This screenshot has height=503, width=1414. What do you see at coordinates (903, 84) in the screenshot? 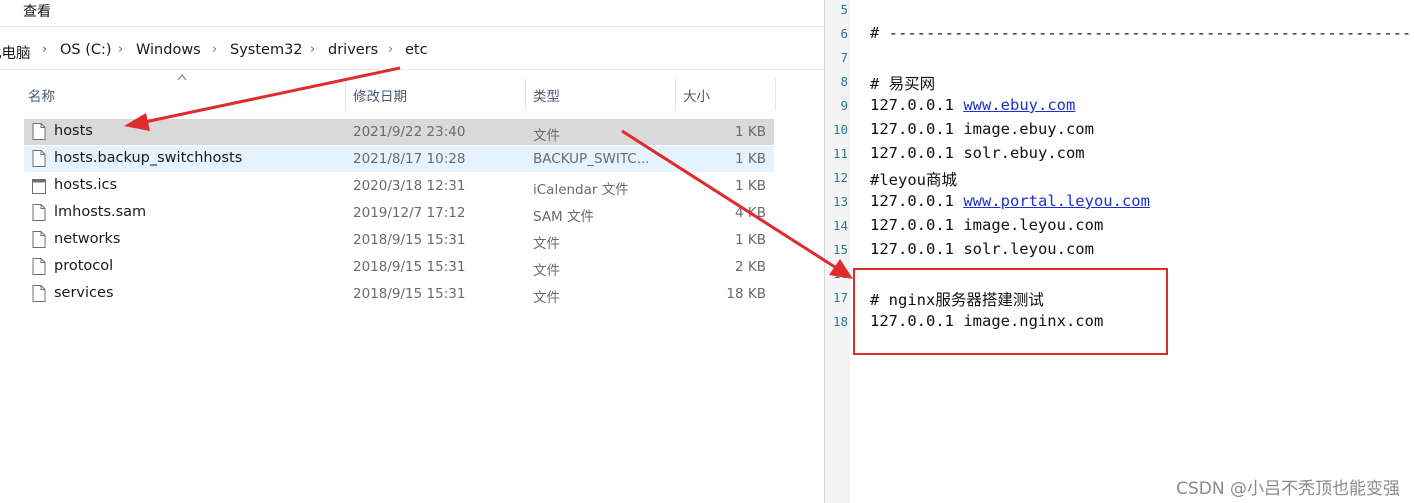
I see `line-text: # 易买网` at bounding box center [903, 84].